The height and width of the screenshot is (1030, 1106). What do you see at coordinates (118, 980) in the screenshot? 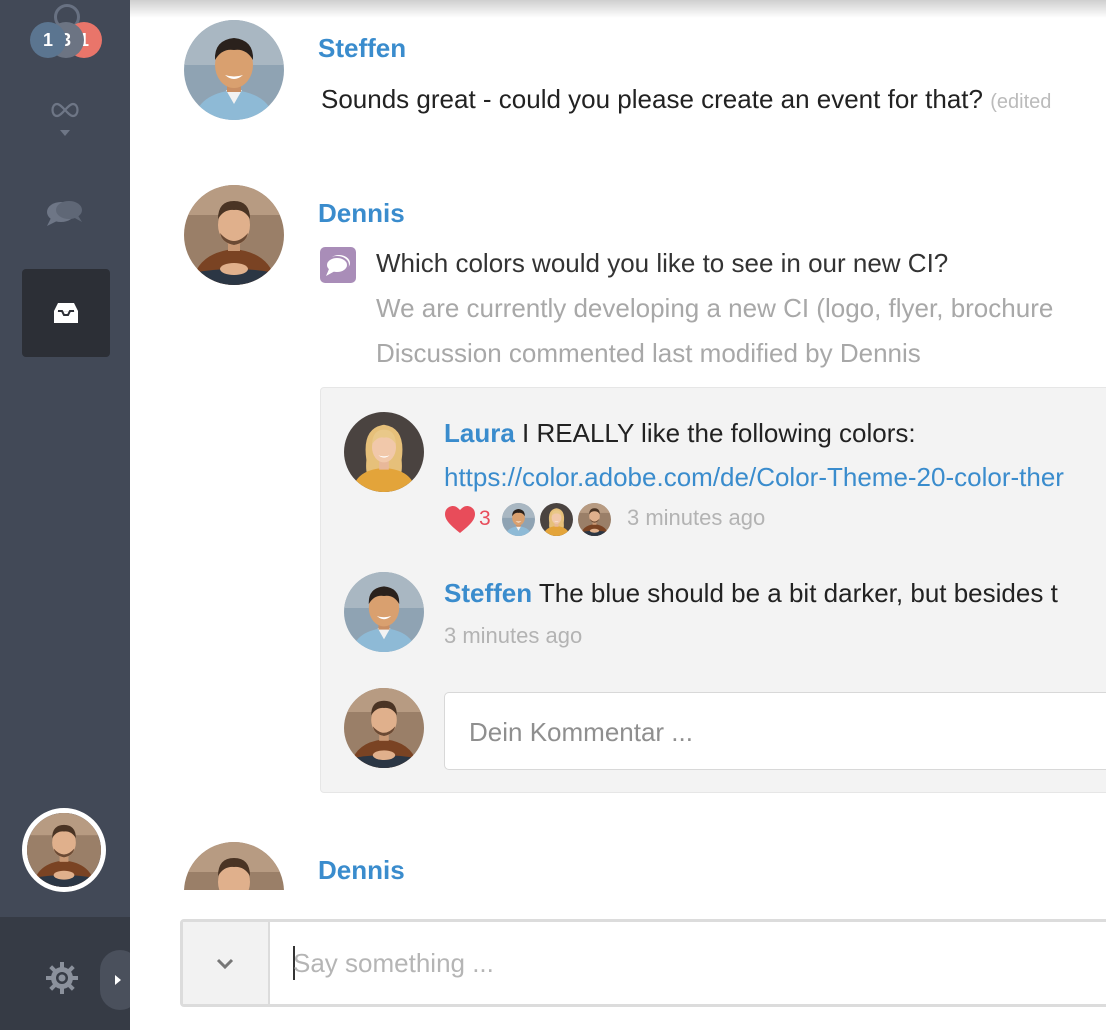
I see `chevron-right-icon` at bounding box center [118, 980].